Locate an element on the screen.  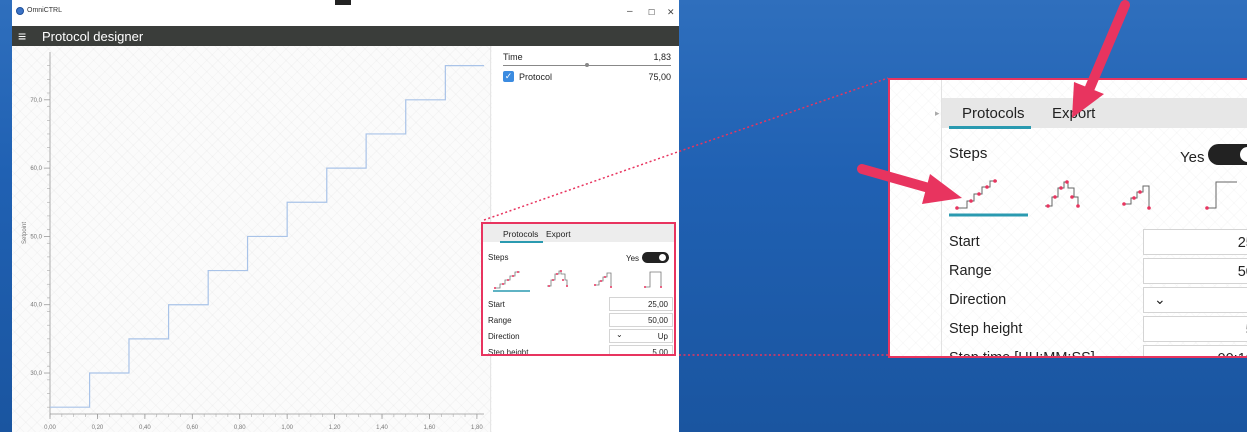
arrow-to-step-shape-icon is located at coordinates (909, 184).